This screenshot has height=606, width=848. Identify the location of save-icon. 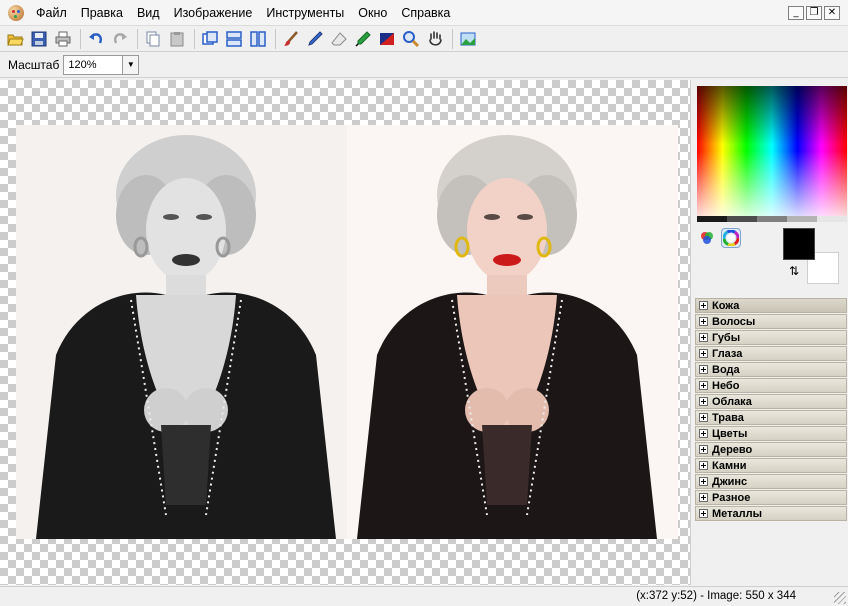
(39, 38).